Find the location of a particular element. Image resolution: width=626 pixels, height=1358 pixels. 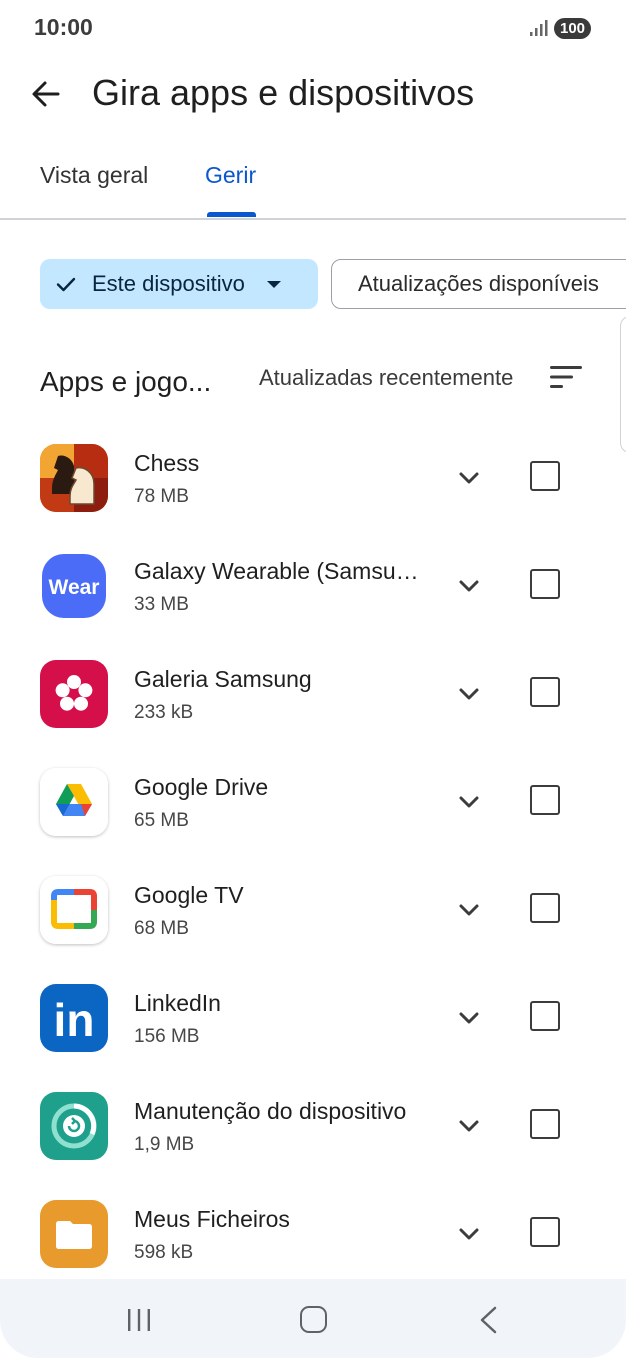

top-app-bar: Gira apps e dispositivos is located at coordinates (313, 95).